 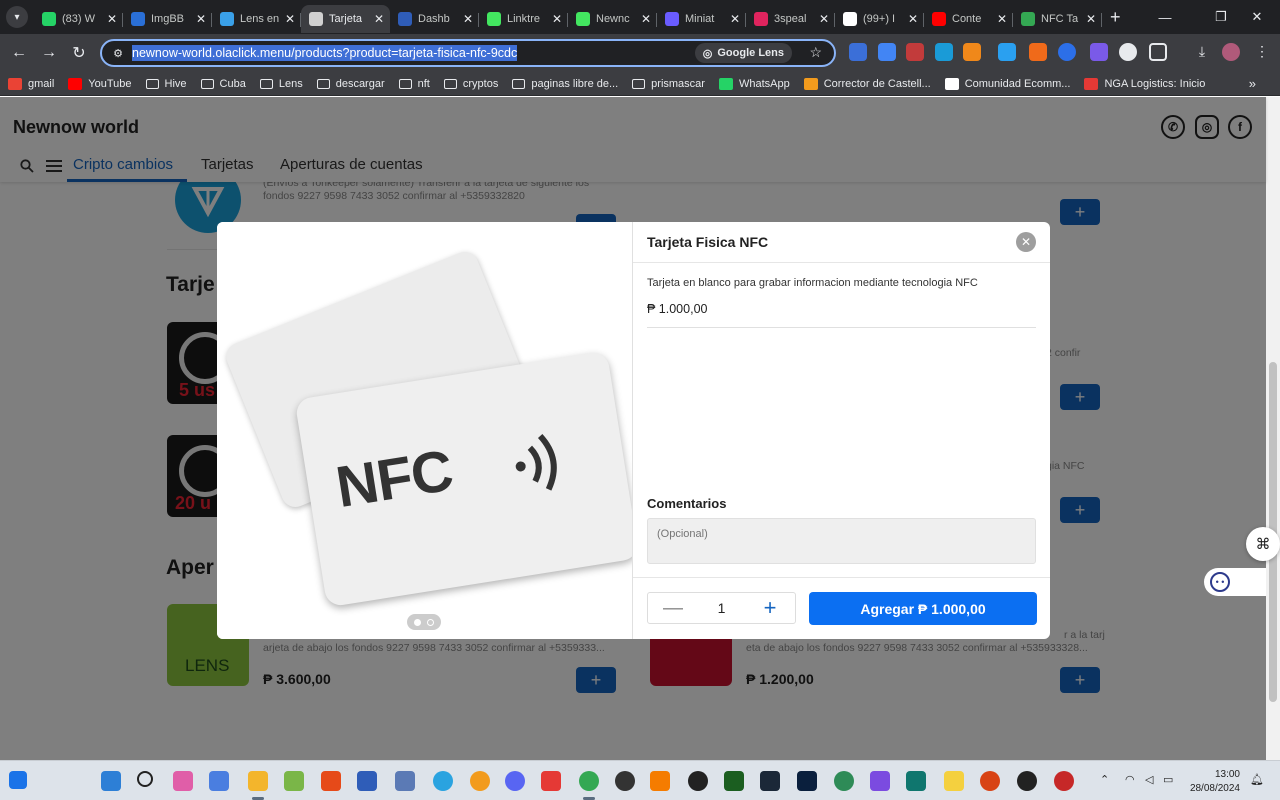 What do you see at coordinates (223, 84) in the screenshot?
I see `bookmark-item: Cuba` at bounding box center [223, 84].